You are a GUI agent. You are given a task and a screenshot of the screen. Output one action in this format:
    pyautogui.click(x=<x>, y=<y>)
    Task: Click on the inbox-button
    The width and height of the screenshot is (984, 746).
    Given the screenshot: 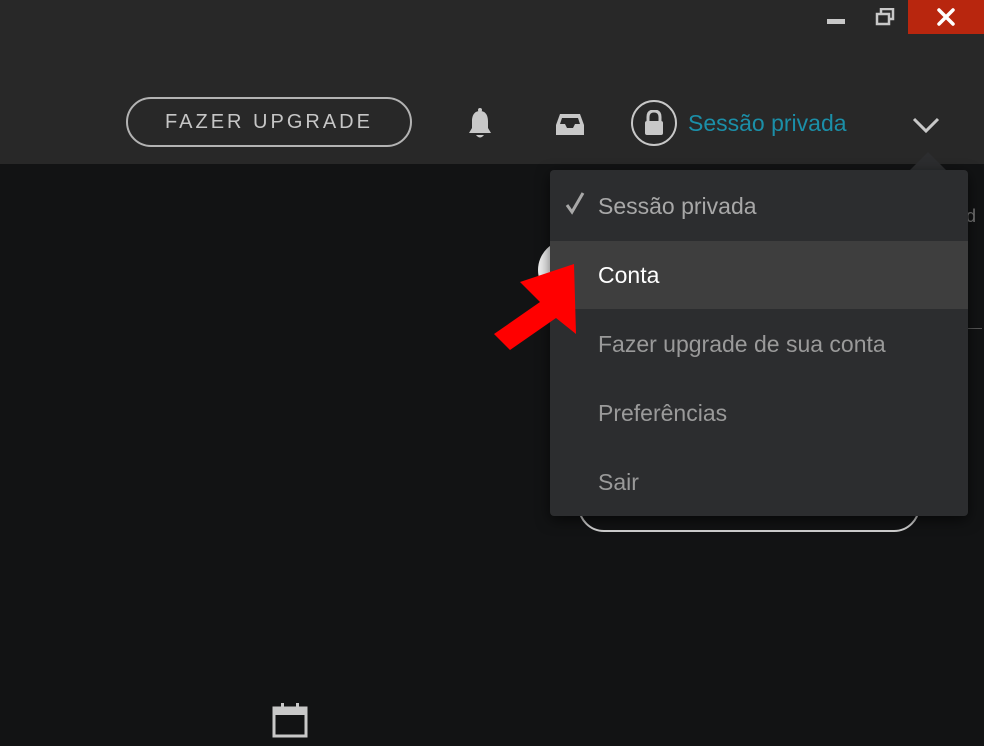 What is the action you would take?
    pyautogui.click(x=570, y=124)
    